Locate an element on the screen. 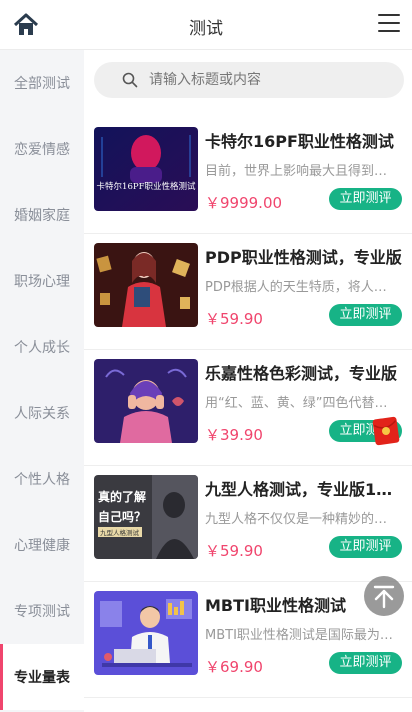 This screenshot has width=412, height=712. test-description: 目前，世界上影响最大且得到普遍认可的人格测验 is located at coordinates (302, 171).